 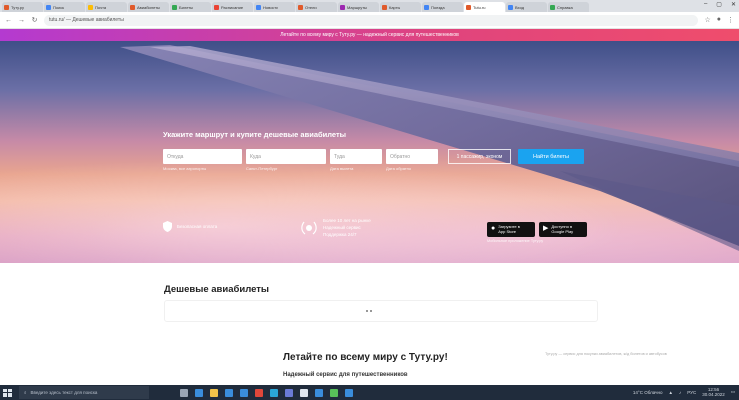 I want to click on app-12-icon, so click(x=349, y=392).